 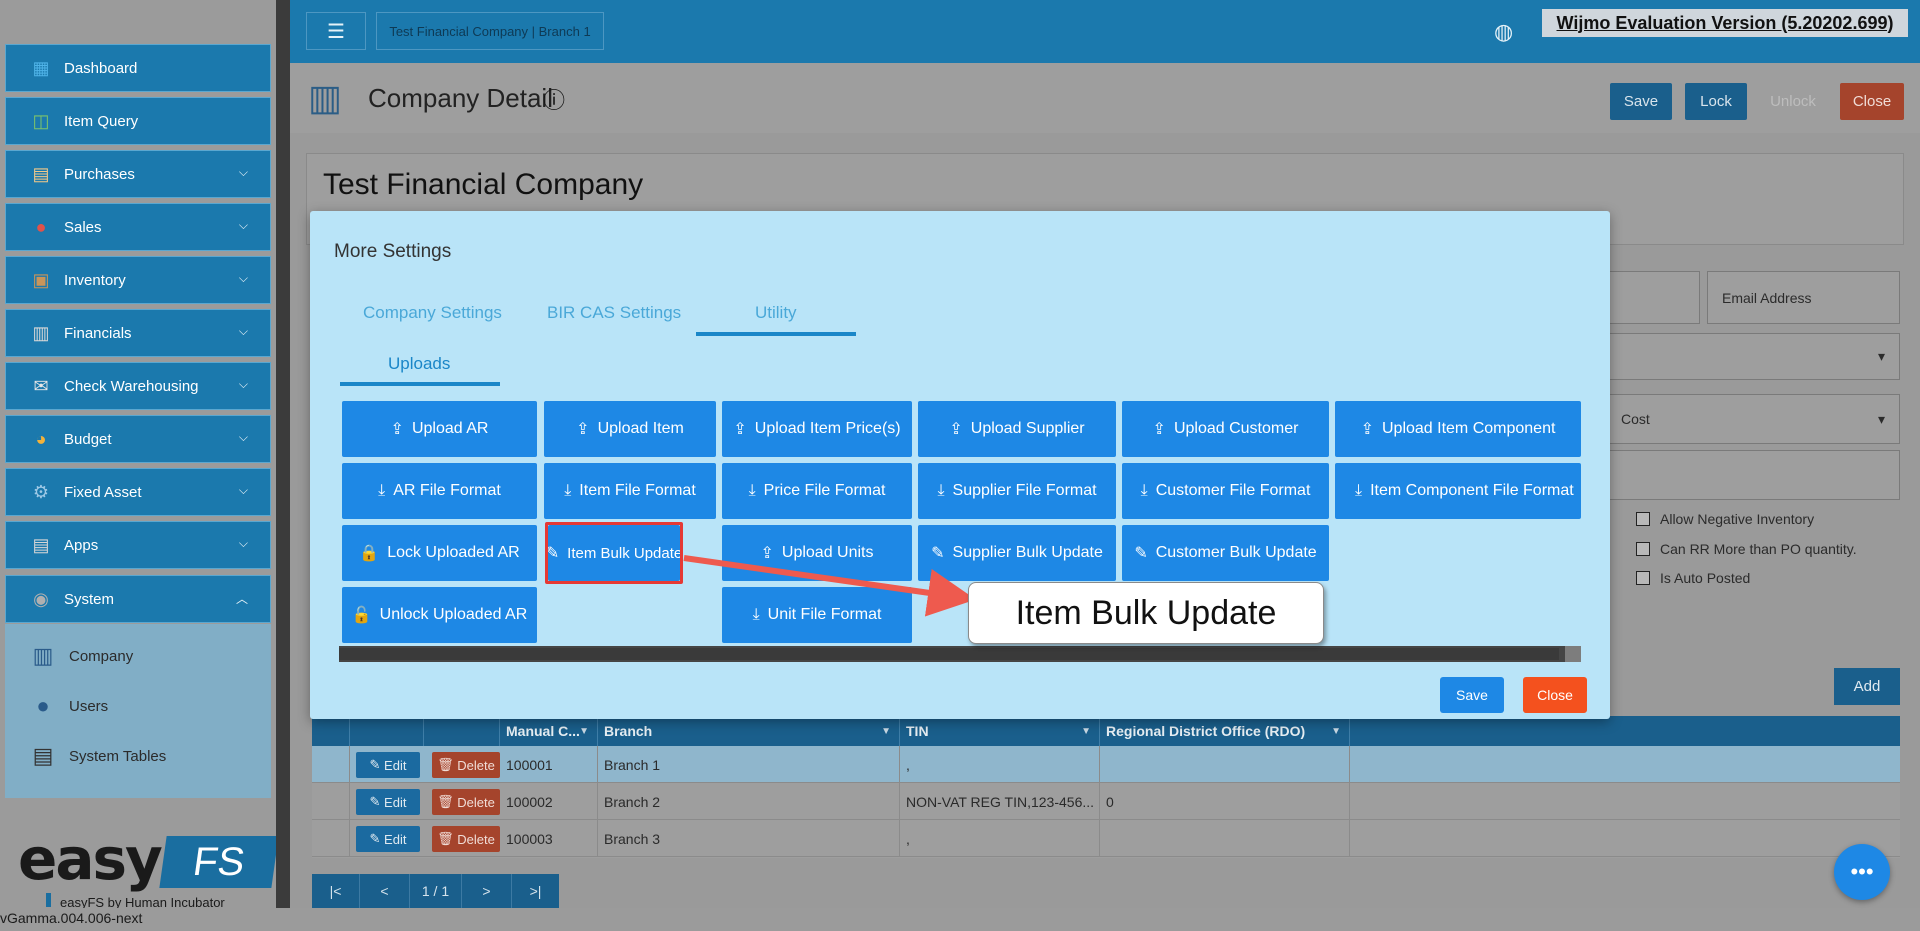 I want to click on help-icon: ⓘ, so click(x=554, y=99).